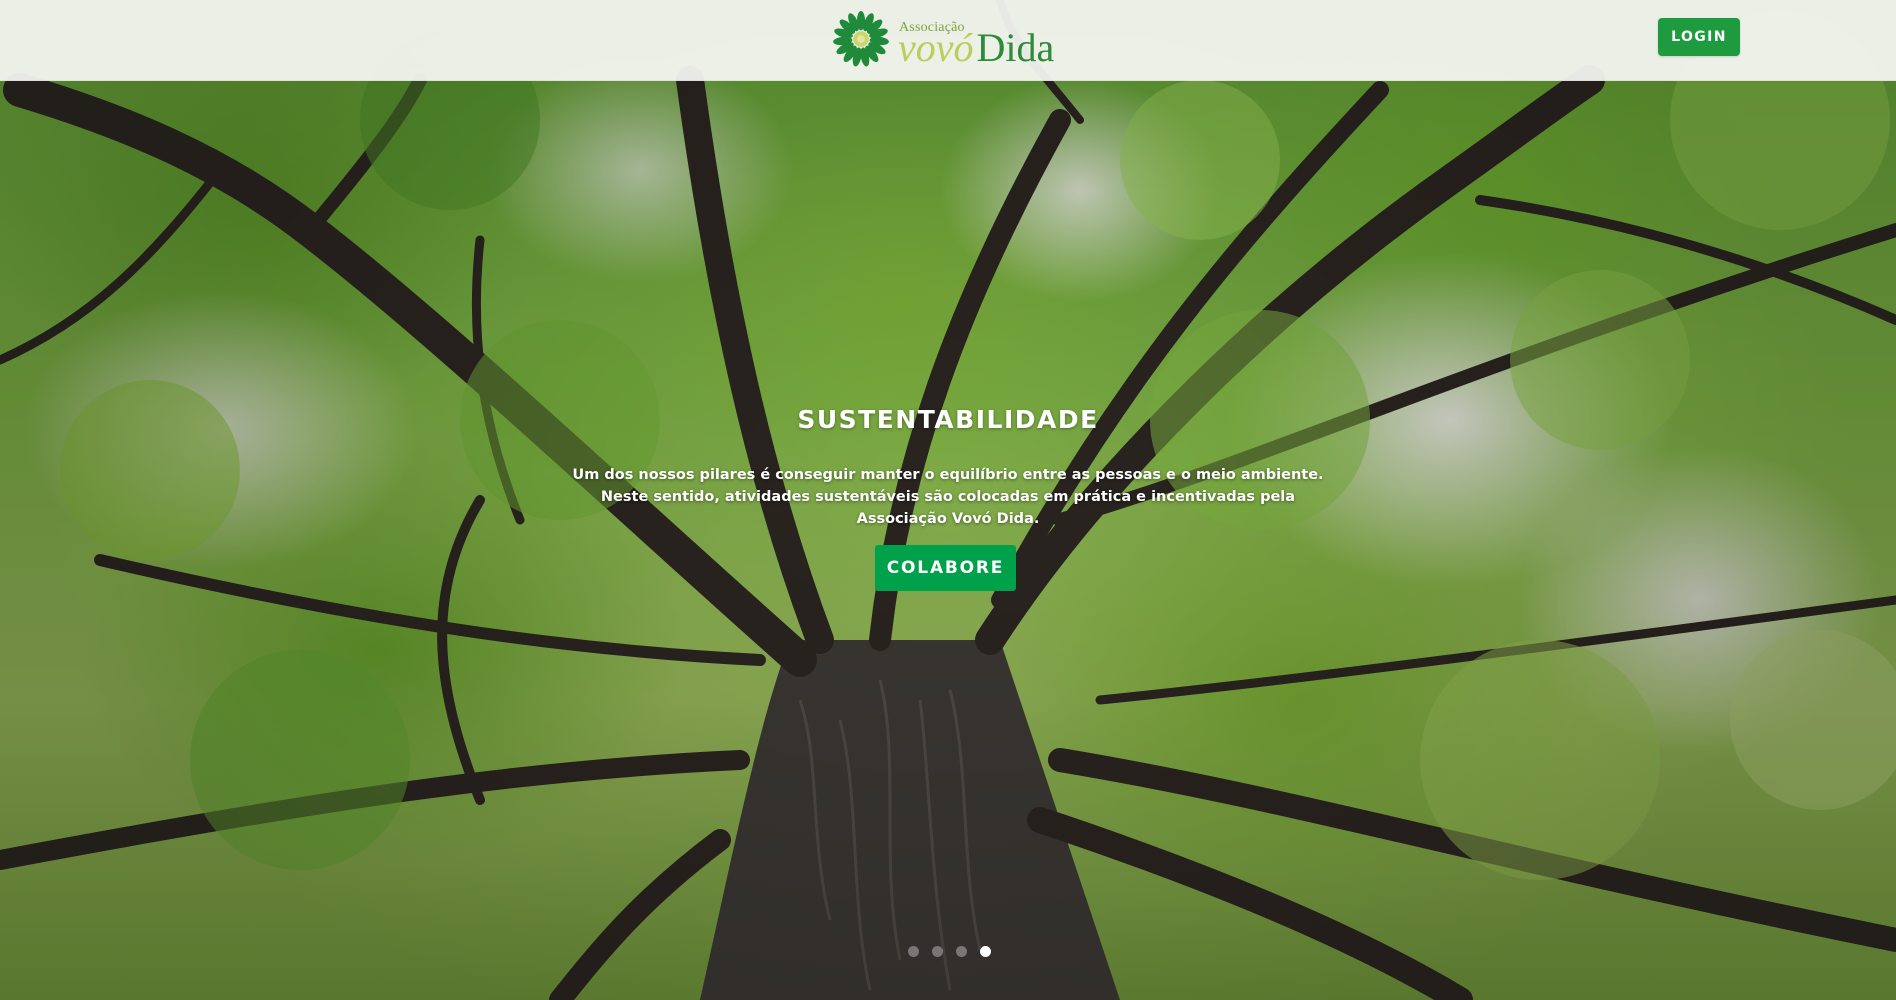 This screenshot has height=1000, width=1896. I want to click on slide-title: SUSTENTABILIDADE, so click(948, 419).